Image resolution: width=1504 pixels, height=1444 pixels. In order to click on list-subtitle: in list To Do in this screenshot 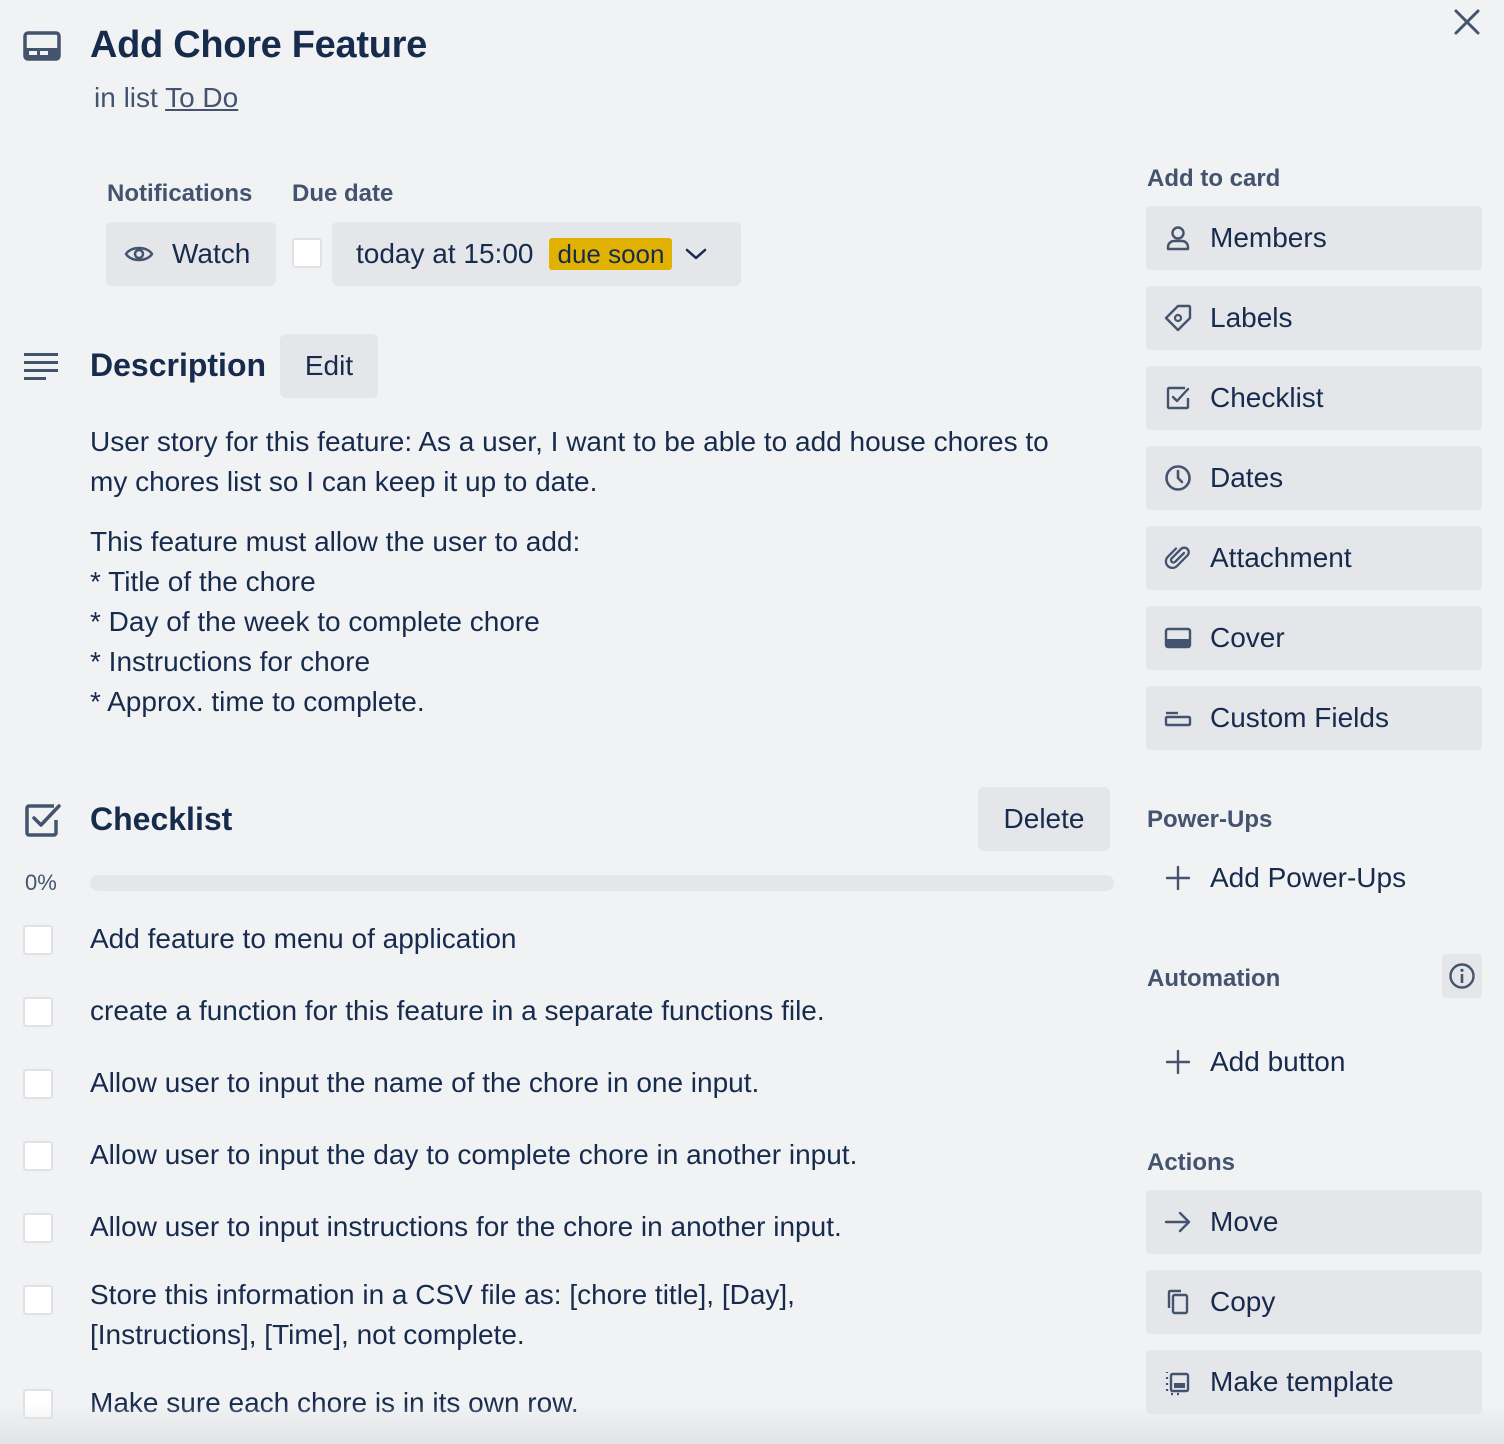, I will do `click(166, 98)`.